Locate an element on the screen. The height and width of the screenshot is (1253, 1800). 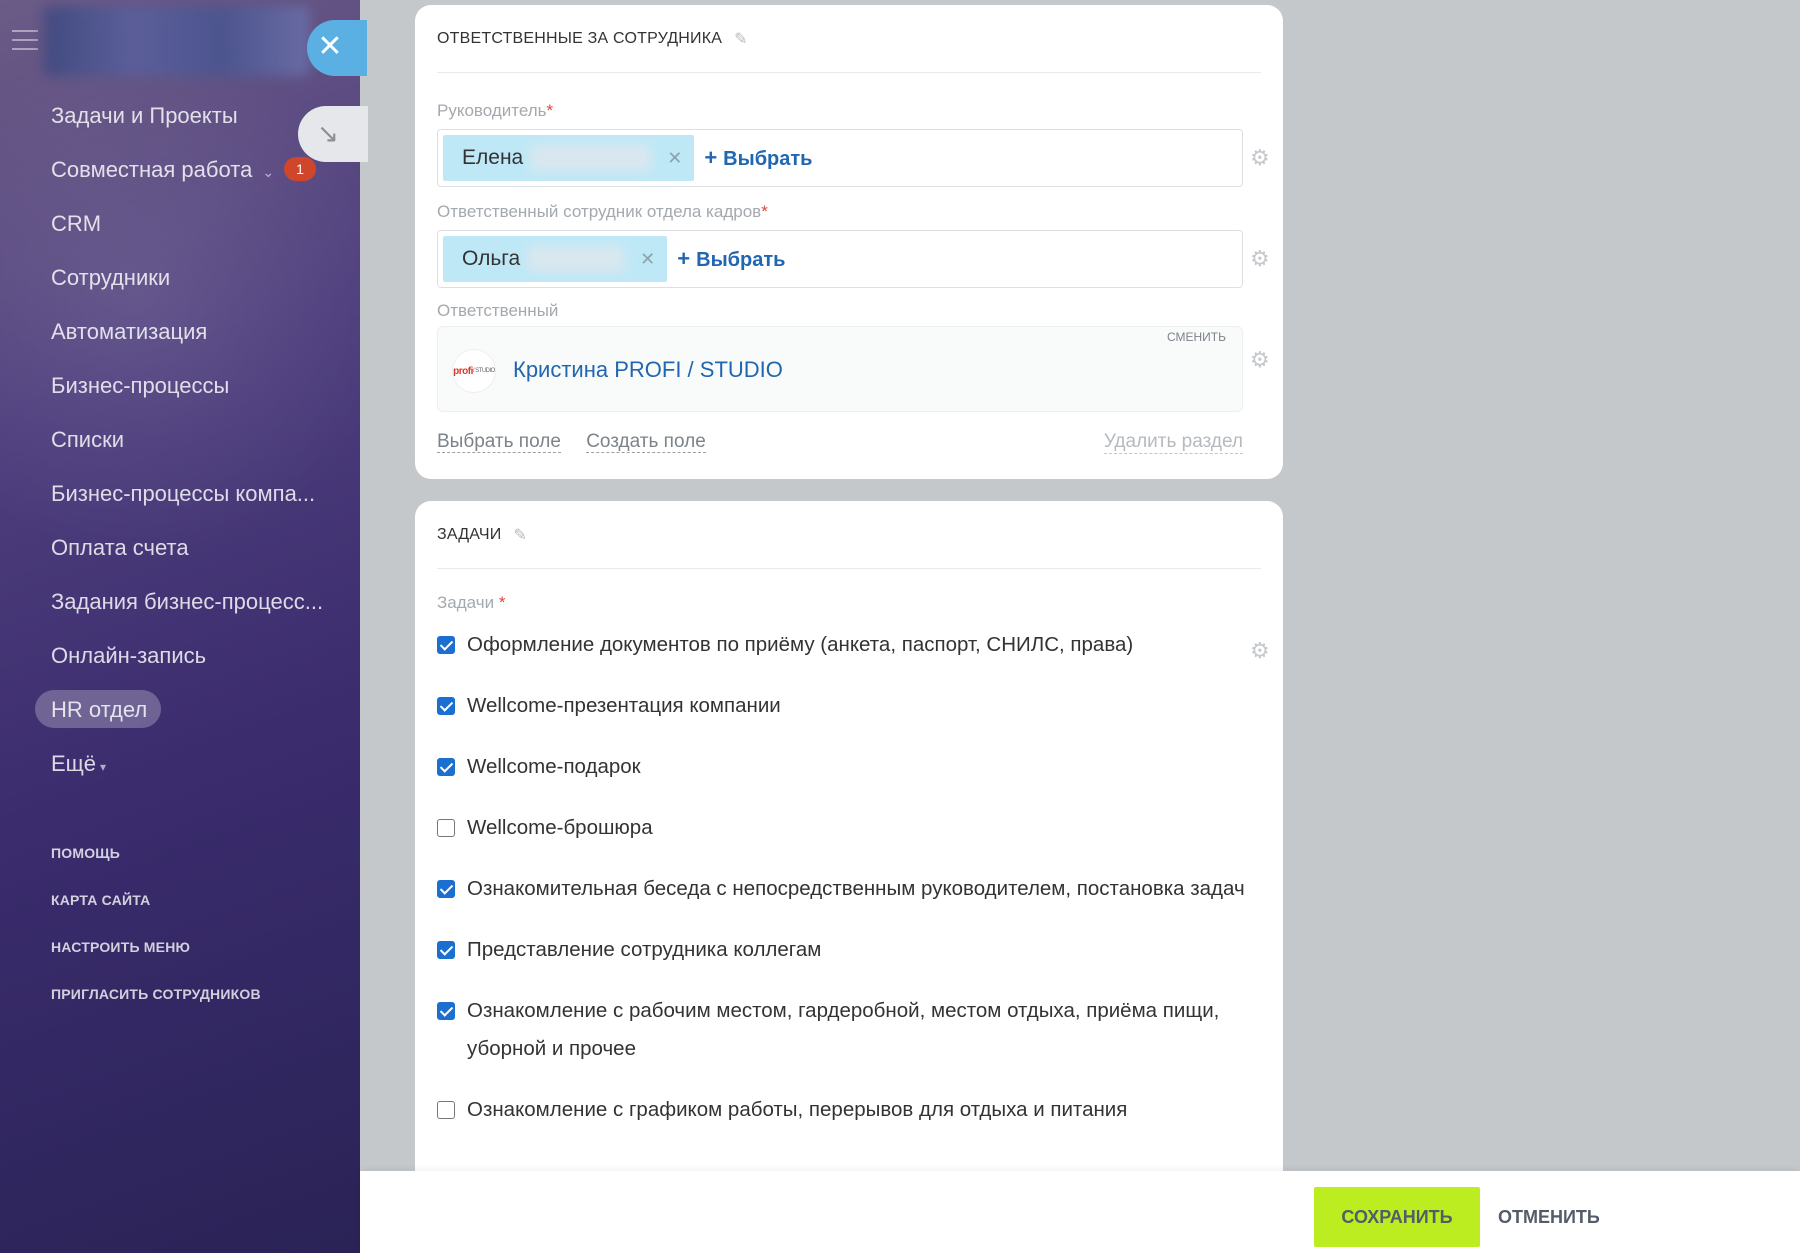
sidebar-item-label: CRM is located at coordinates (76, 223).